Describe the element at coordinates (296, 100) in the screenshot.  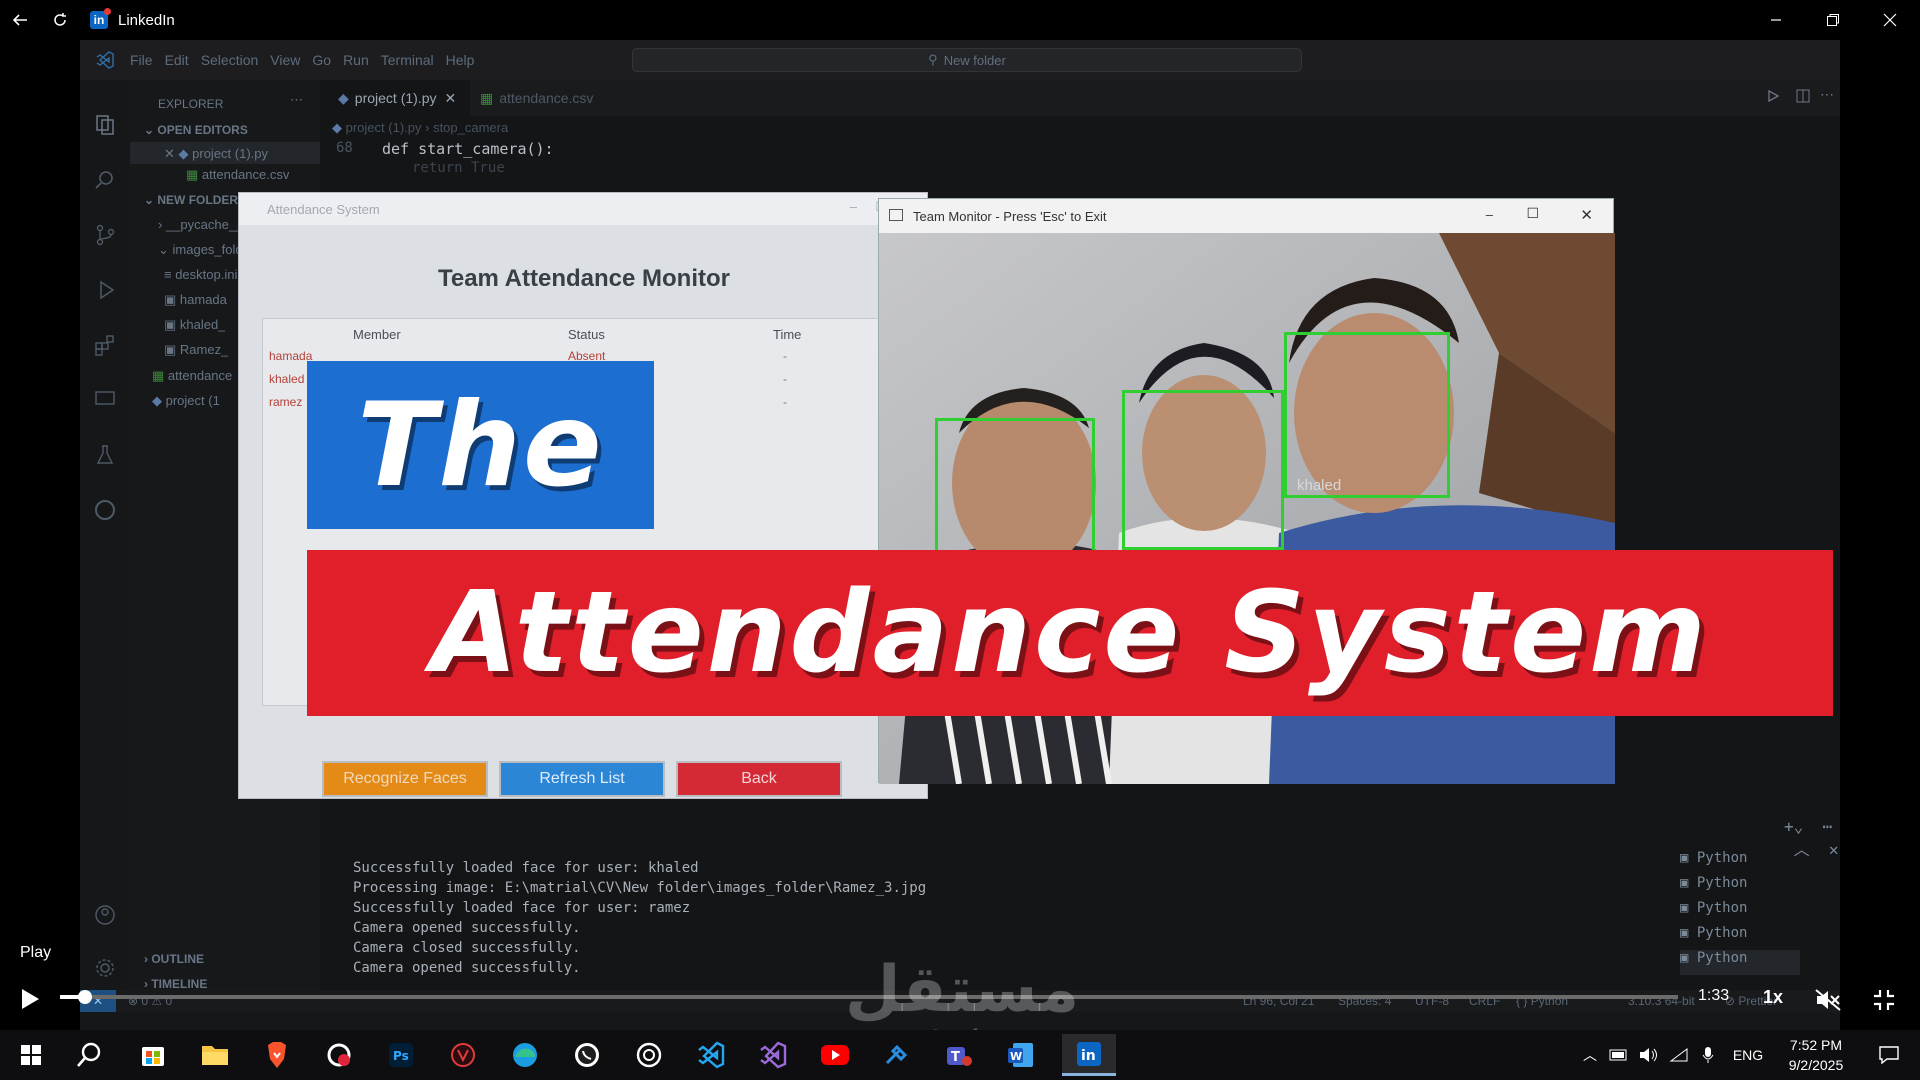
I see `more-actions-icon: ⋯` at that location.